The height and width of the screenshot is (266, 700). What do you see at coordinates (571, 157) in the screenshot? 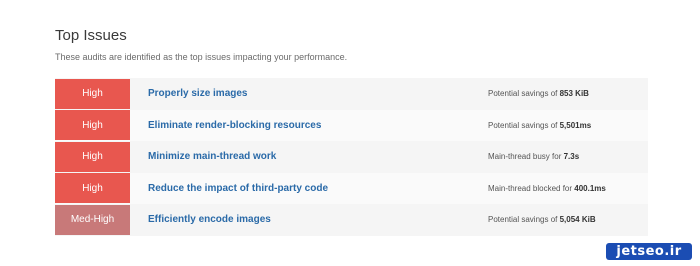
I see `savings-value: 7.3s` at bounding box center [571, 157].